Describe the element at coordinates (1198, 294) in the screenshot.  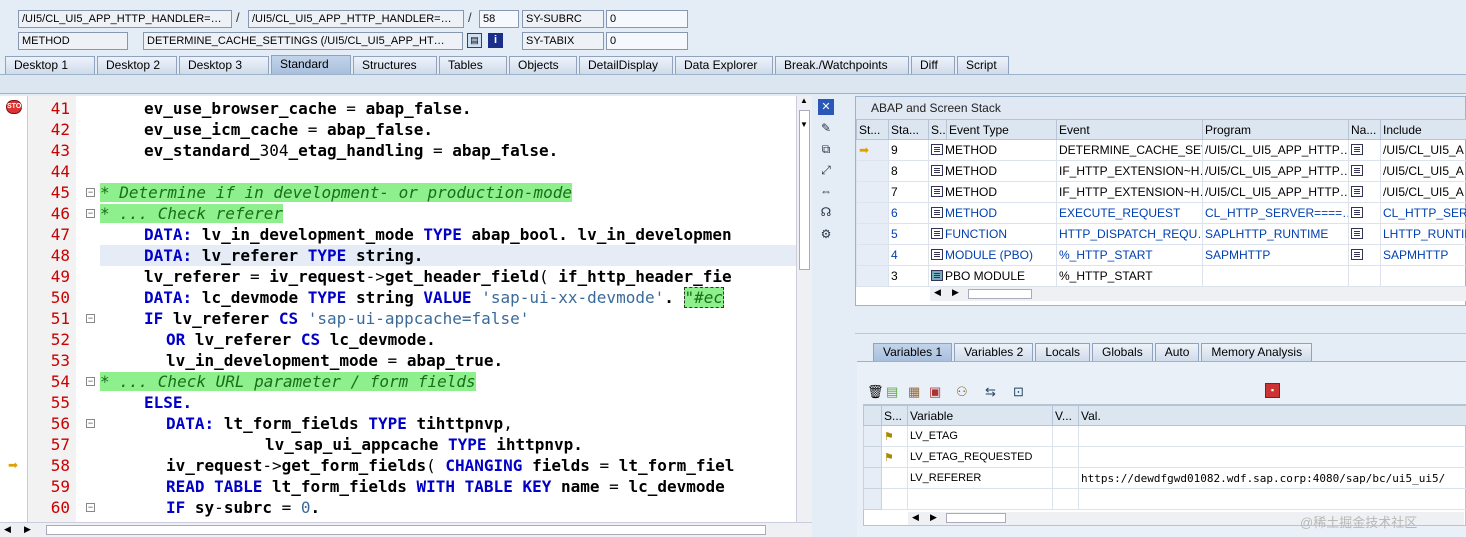
I see `stack-hscroll: ◀ ▶` at that location.